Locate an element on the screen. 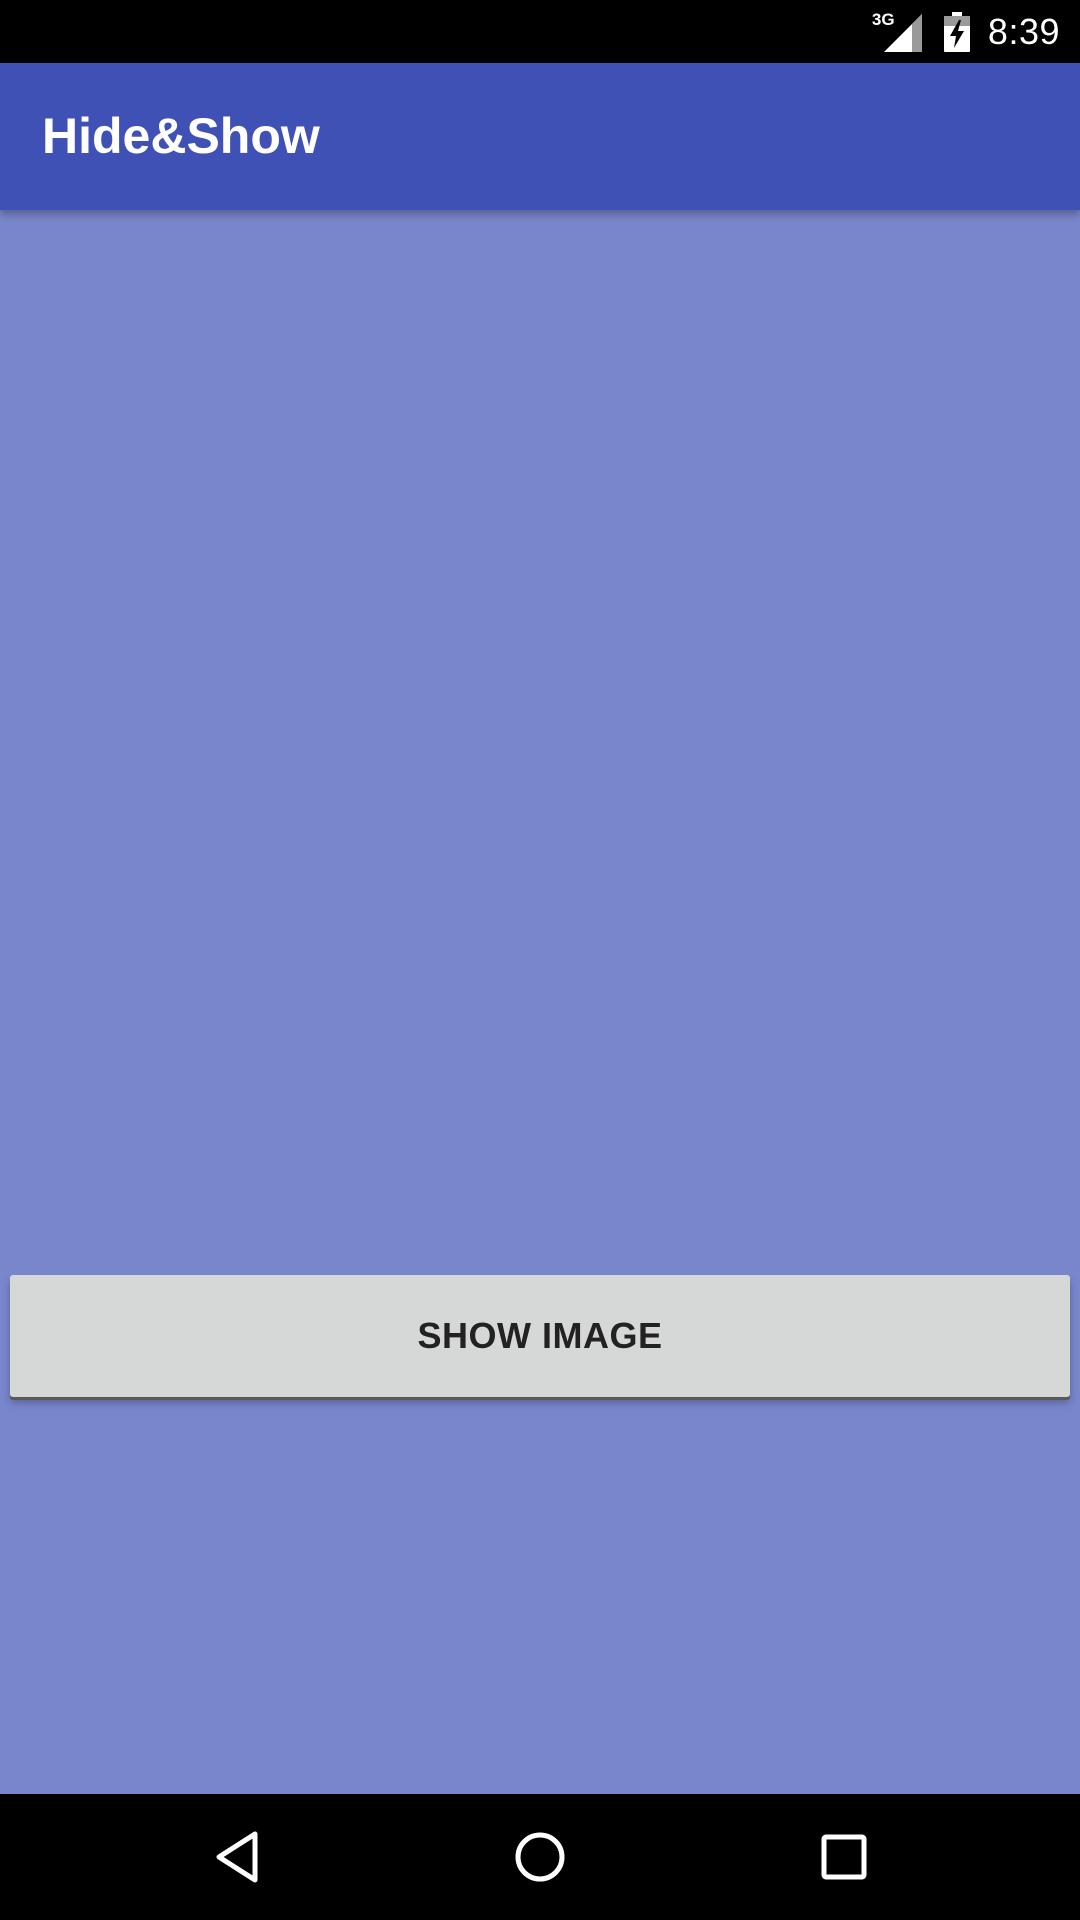 The image size is (1080, 1920). back-icon is located at coordinates (237, 1857).